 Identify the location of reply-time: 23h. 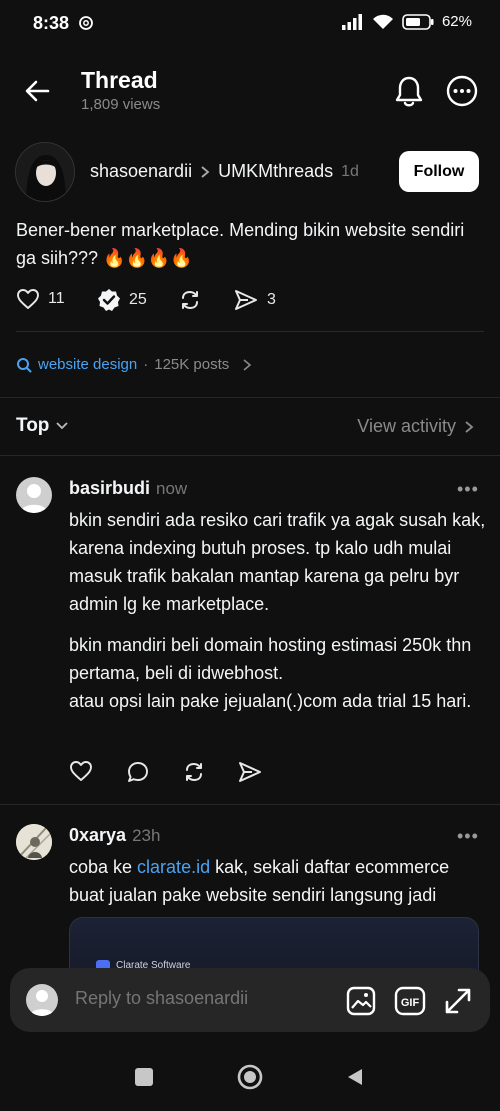
(146, 835).